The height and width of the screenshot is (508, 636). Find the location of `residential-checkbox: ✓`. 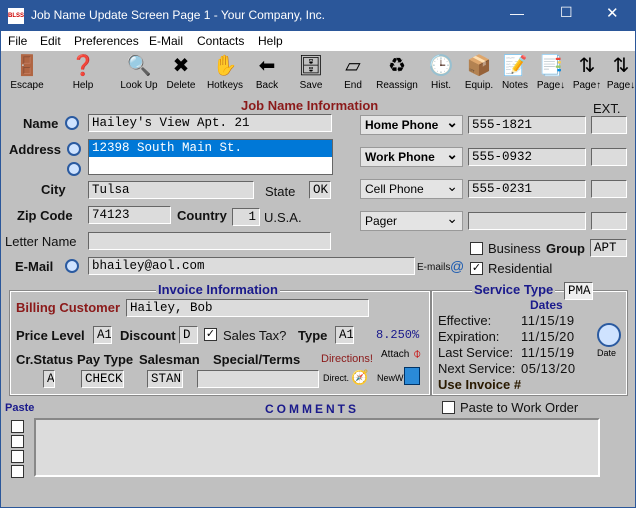

residential-checkbox: ✓ is located at coordinates (476, 268).